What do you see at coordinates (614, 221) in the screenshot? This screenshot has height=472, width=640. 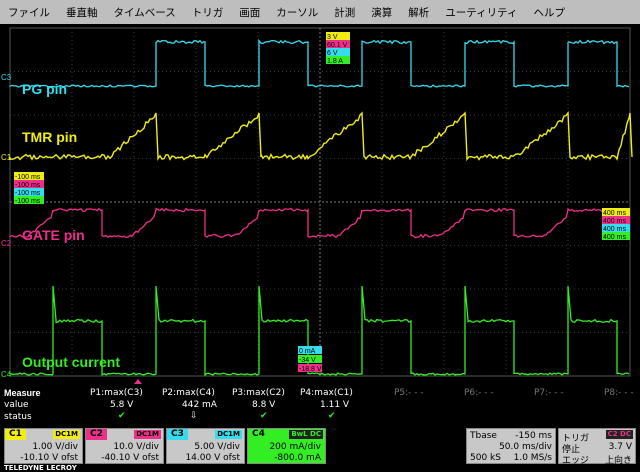 I see `readout-right-1: 400 ms` at bounding box center [614, 221].